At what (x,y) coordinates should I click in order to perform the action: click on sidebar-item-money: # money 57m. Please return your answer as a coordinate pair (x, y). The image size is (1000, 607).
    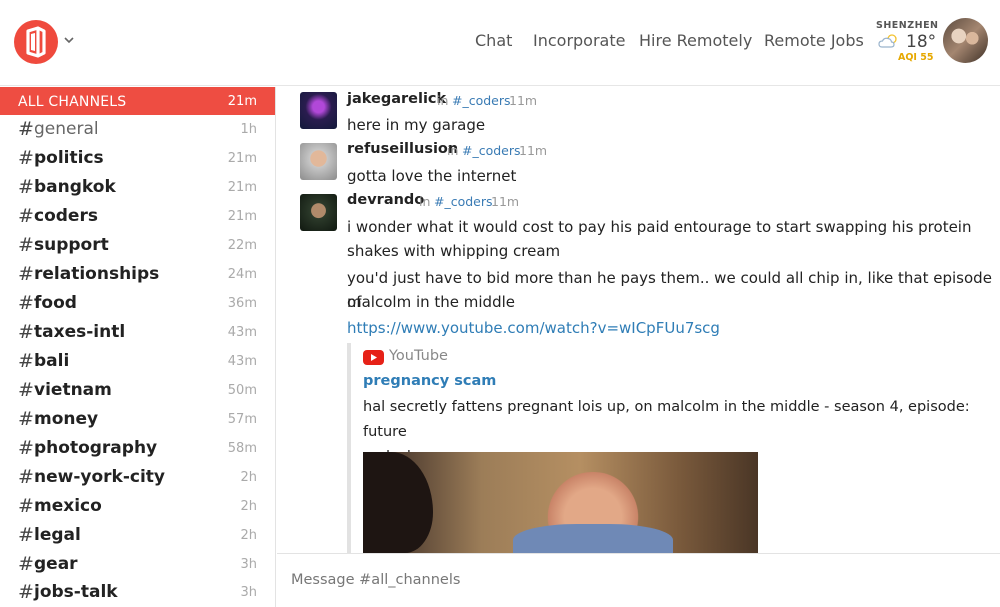
    Looking at the image, I should click on (137, 420).